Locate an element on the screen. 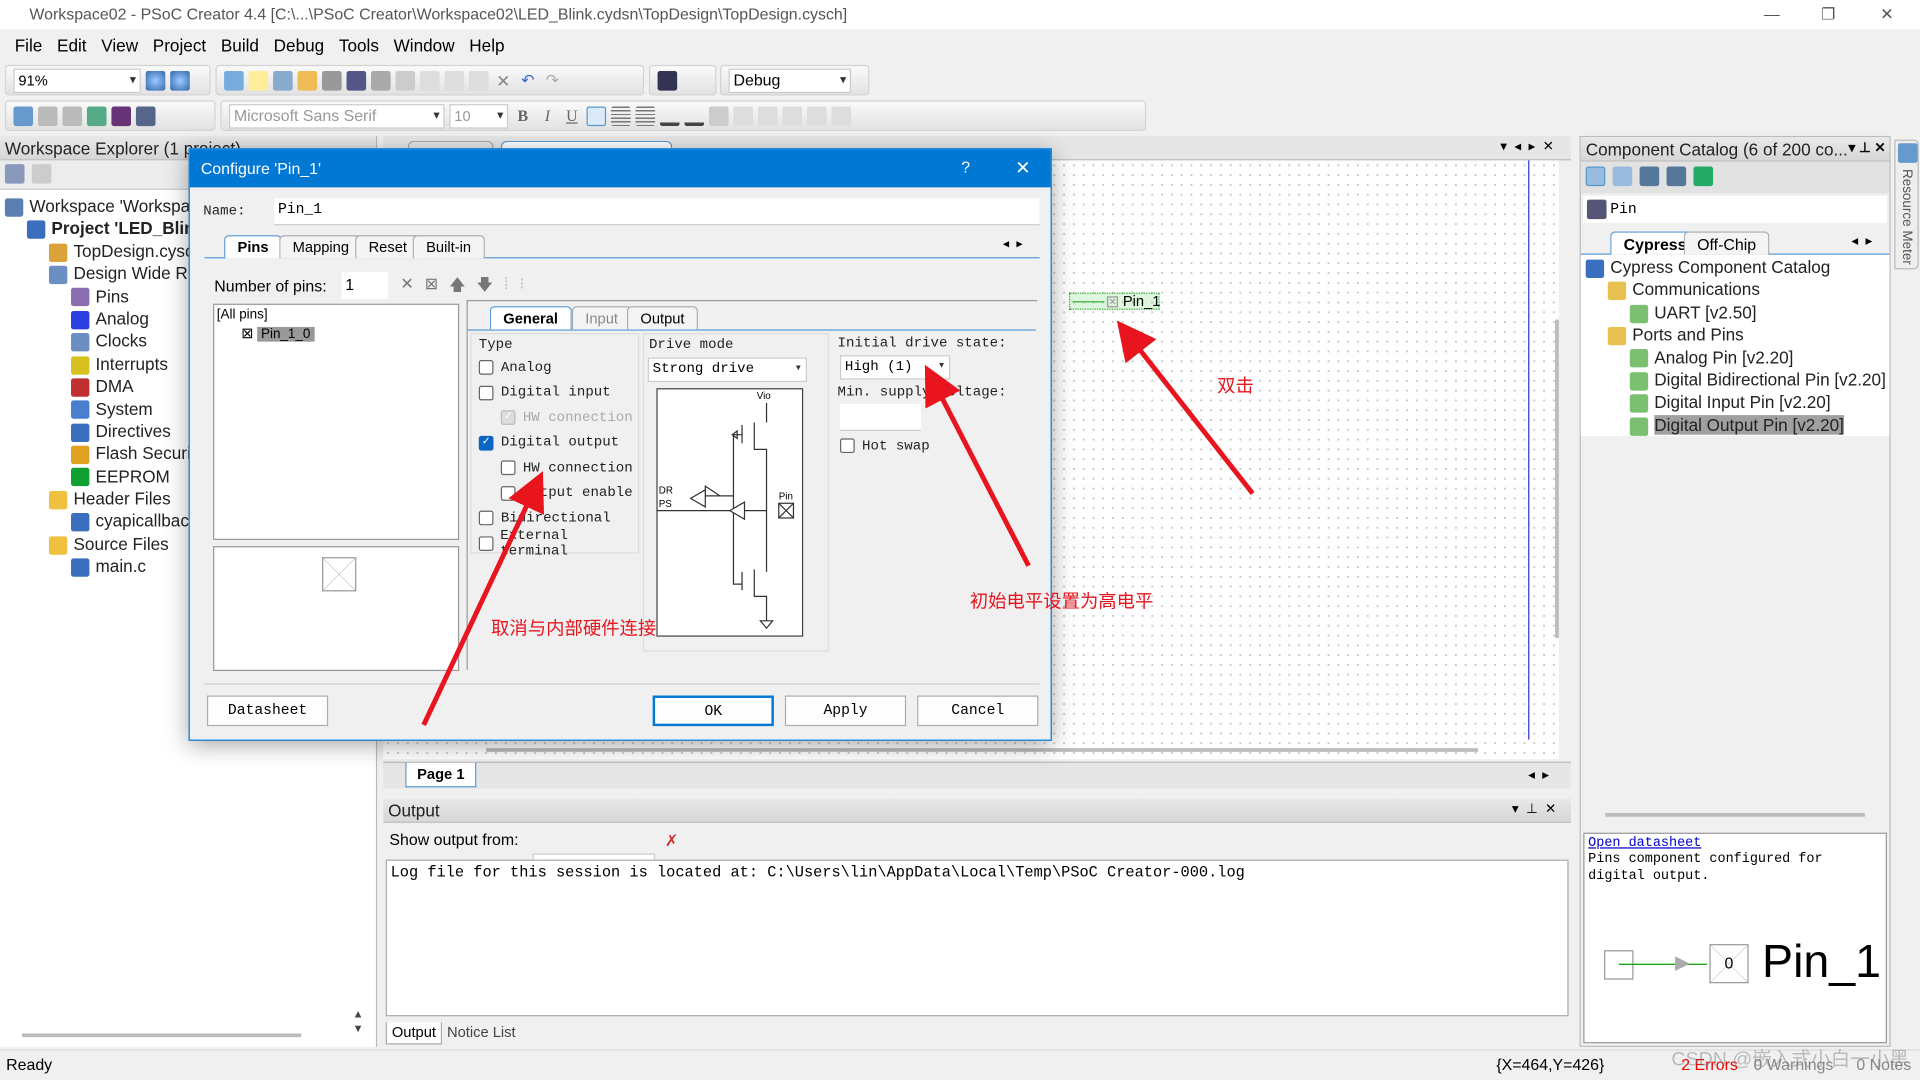  menu-tools: Tools is located at coordinates (359, 45).